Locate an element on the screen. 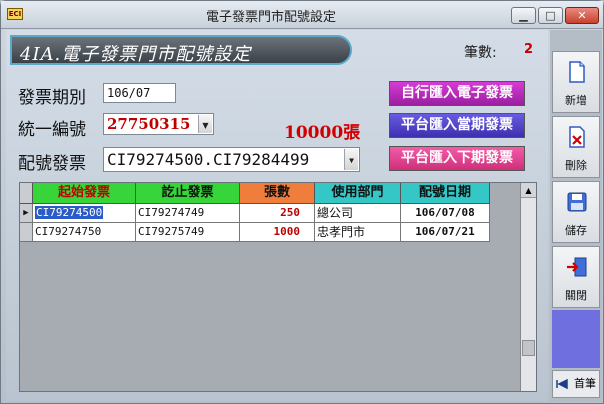 Image resolution: width=604 pixels, height=404 pixels. table-cell: CI79274500 is located at coordinates (84, 213).